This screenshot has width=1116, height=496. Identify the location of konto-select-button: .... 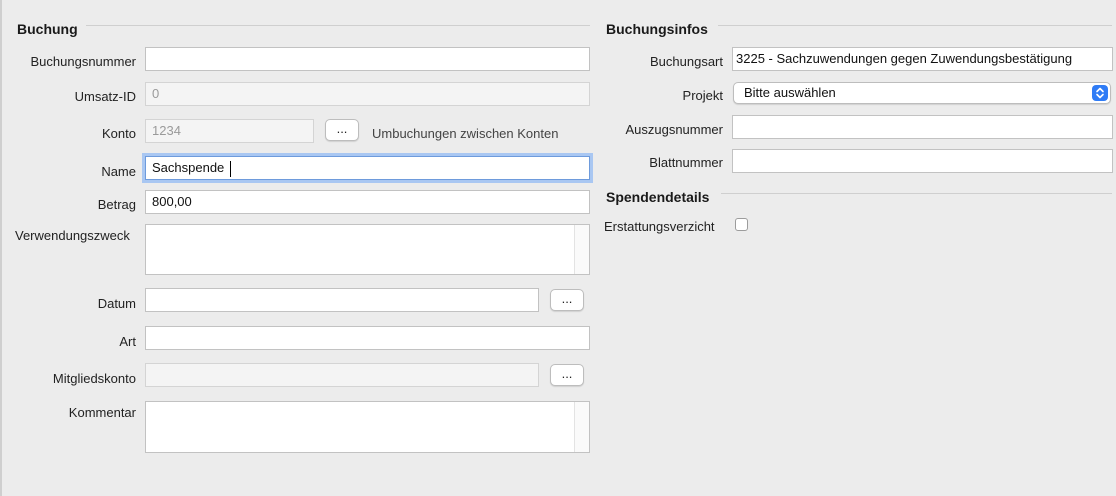
(342, 130).